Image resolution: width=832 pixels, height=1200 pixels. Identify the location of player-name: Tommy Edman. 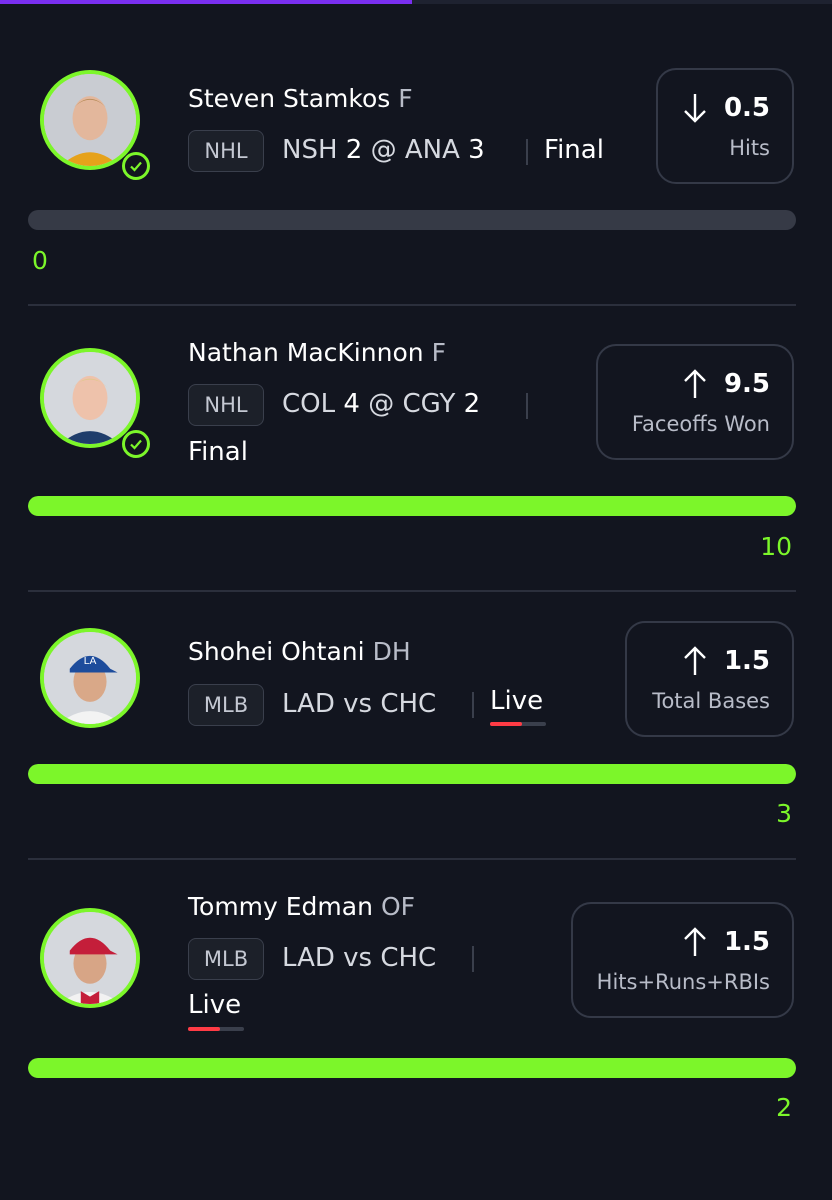
(280, 906).